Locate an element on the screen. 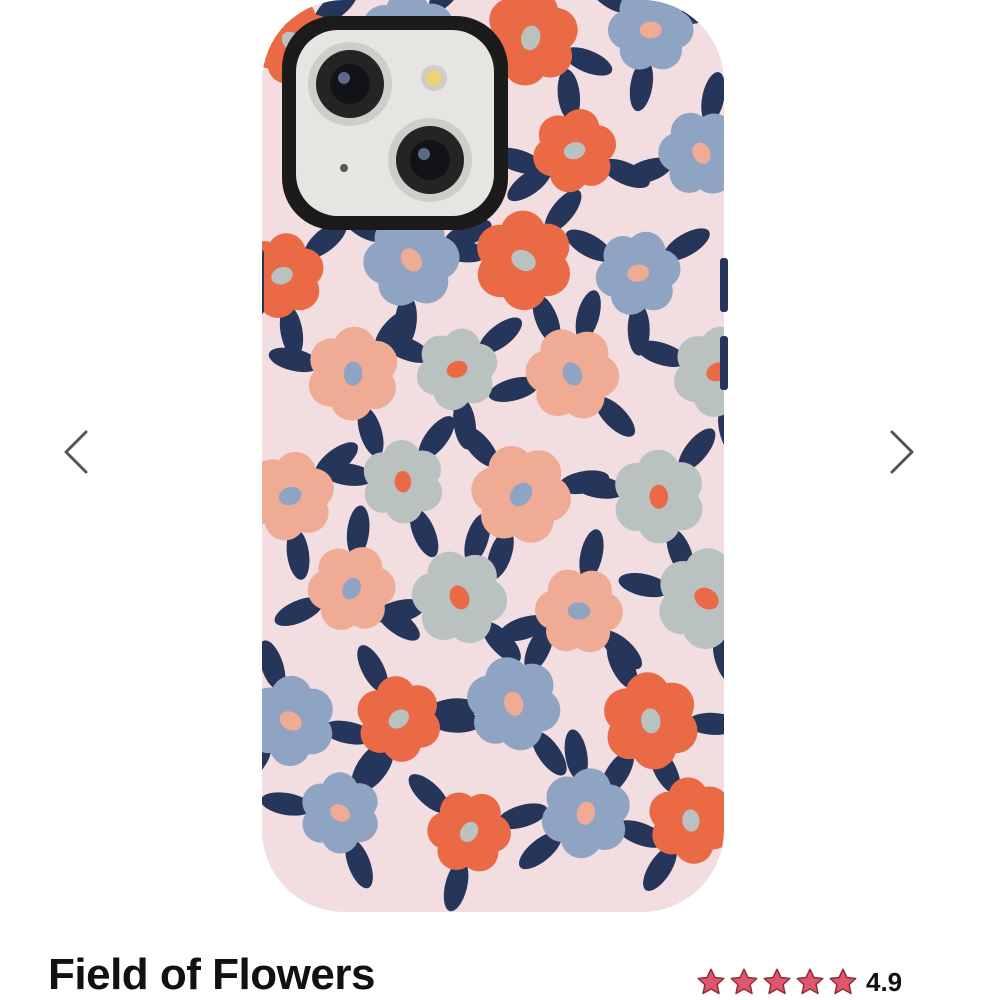  carousel-prev-button is located at coordinates (76, 452).